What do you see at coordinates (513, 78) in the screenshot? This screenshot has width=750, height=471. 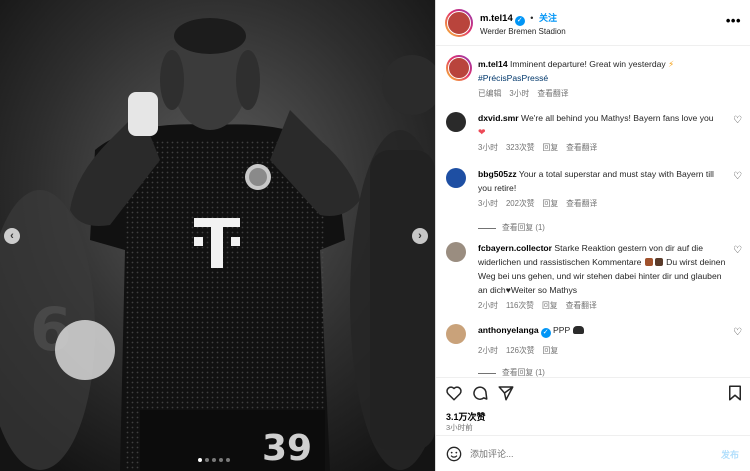 I see `caption-hashtag: #PrécisPasPressé` at bounding box center [513, 78].